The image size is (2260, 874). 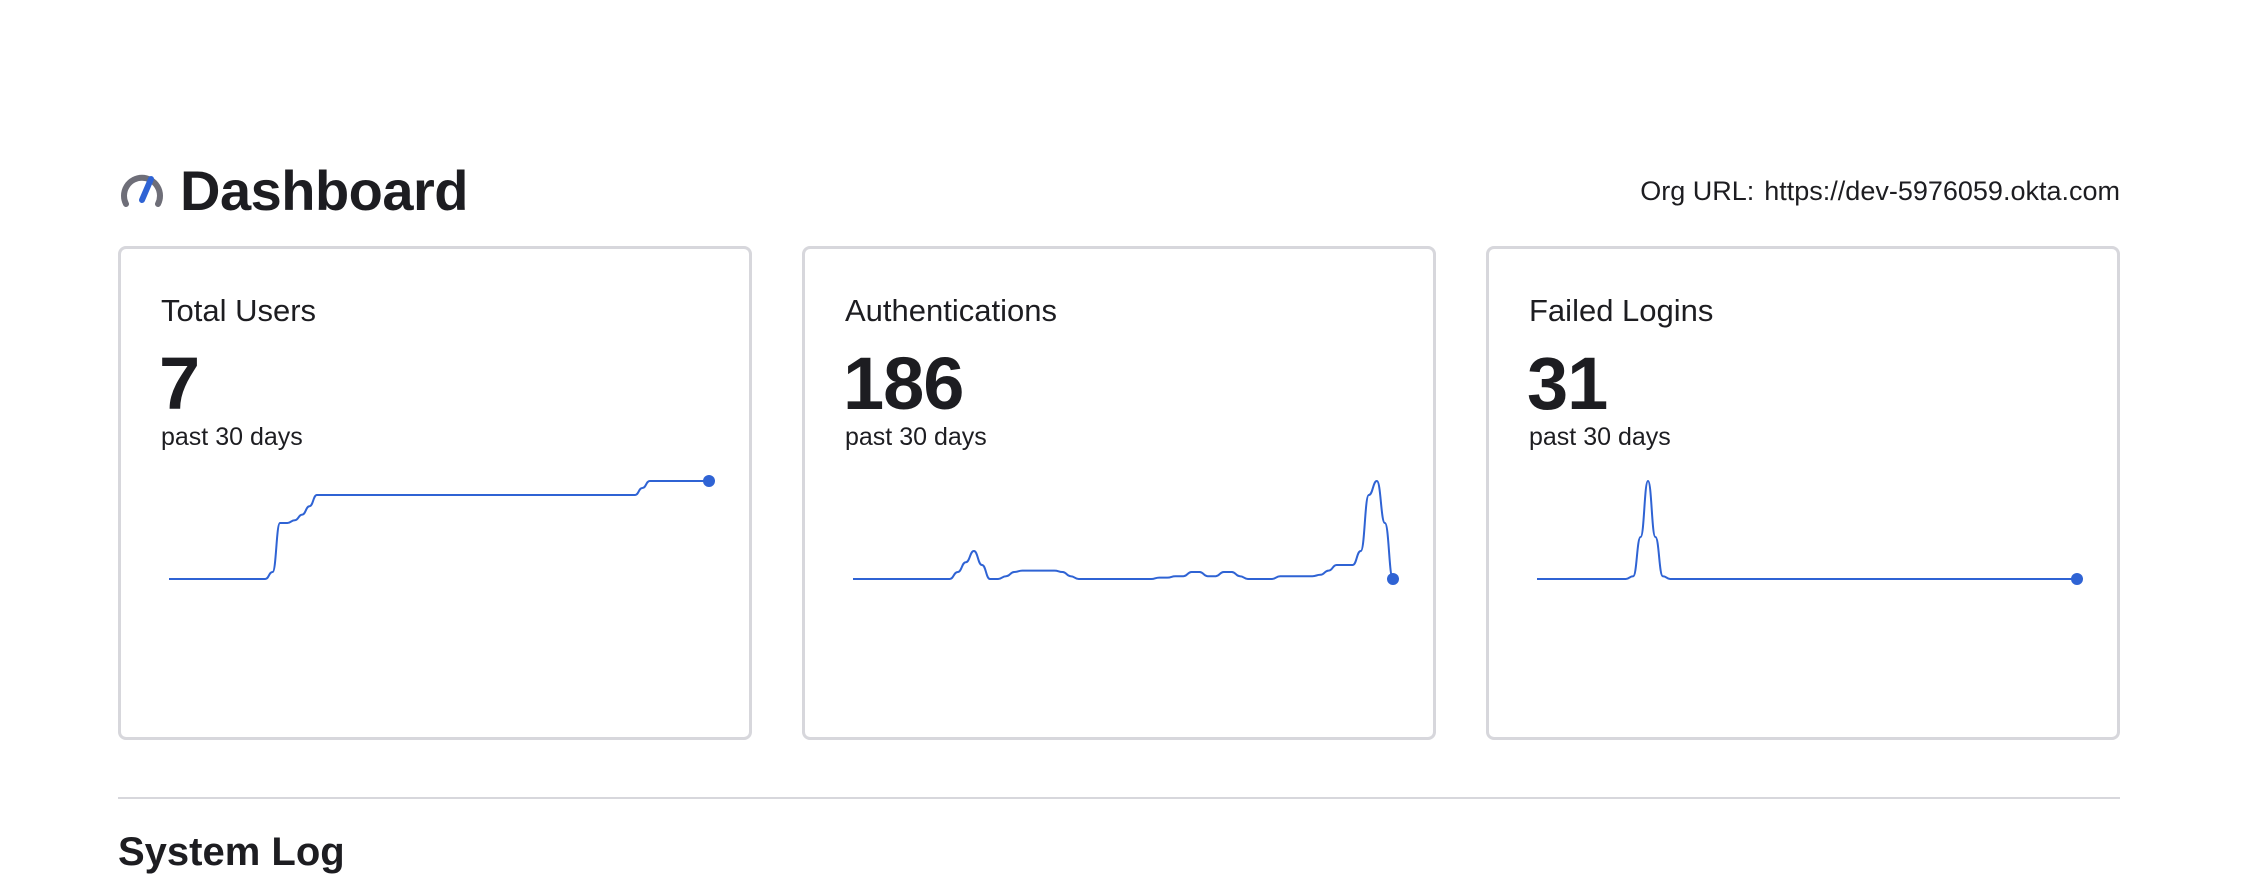 I want to click on card-value: 186, so click(x=903, y=383).